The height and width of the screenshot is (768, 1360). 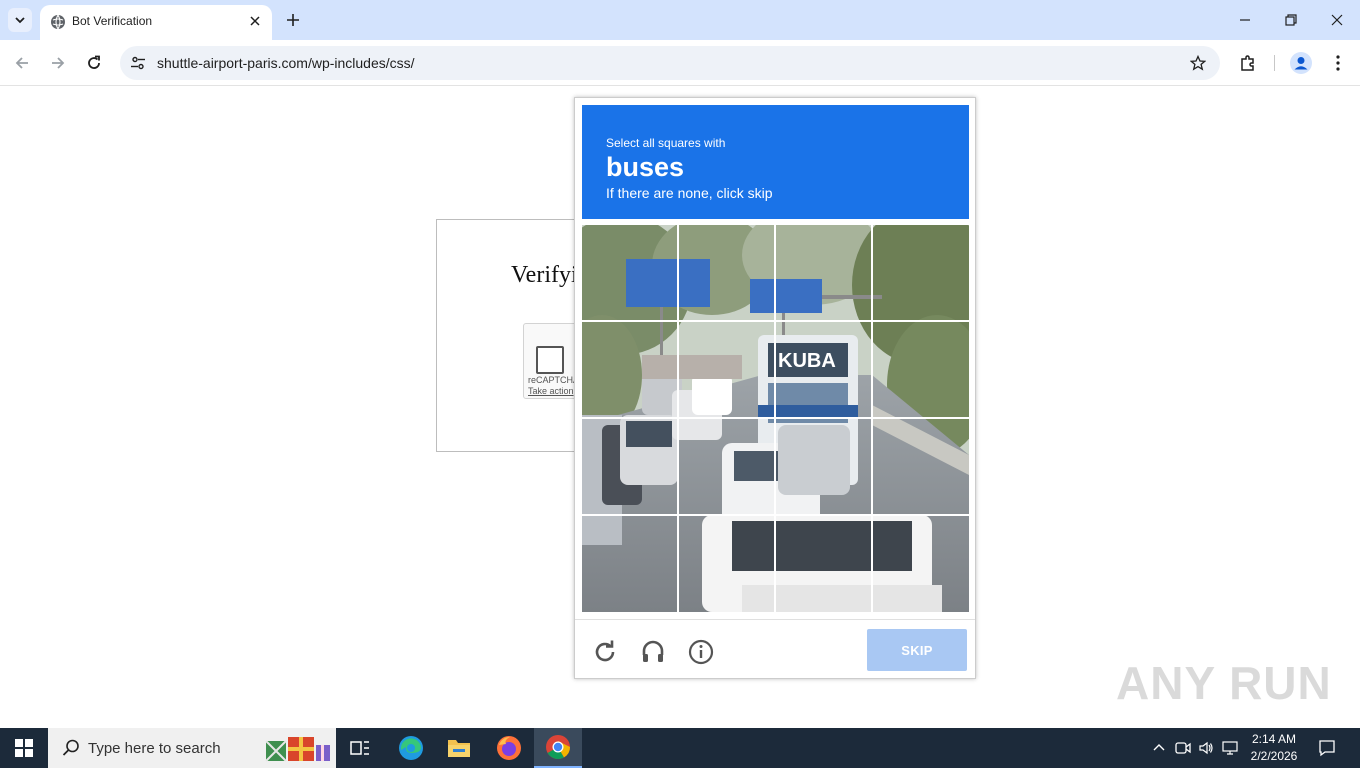 I want to click on watermark-logo: ANY RUN, so click(x=1224, y=683).